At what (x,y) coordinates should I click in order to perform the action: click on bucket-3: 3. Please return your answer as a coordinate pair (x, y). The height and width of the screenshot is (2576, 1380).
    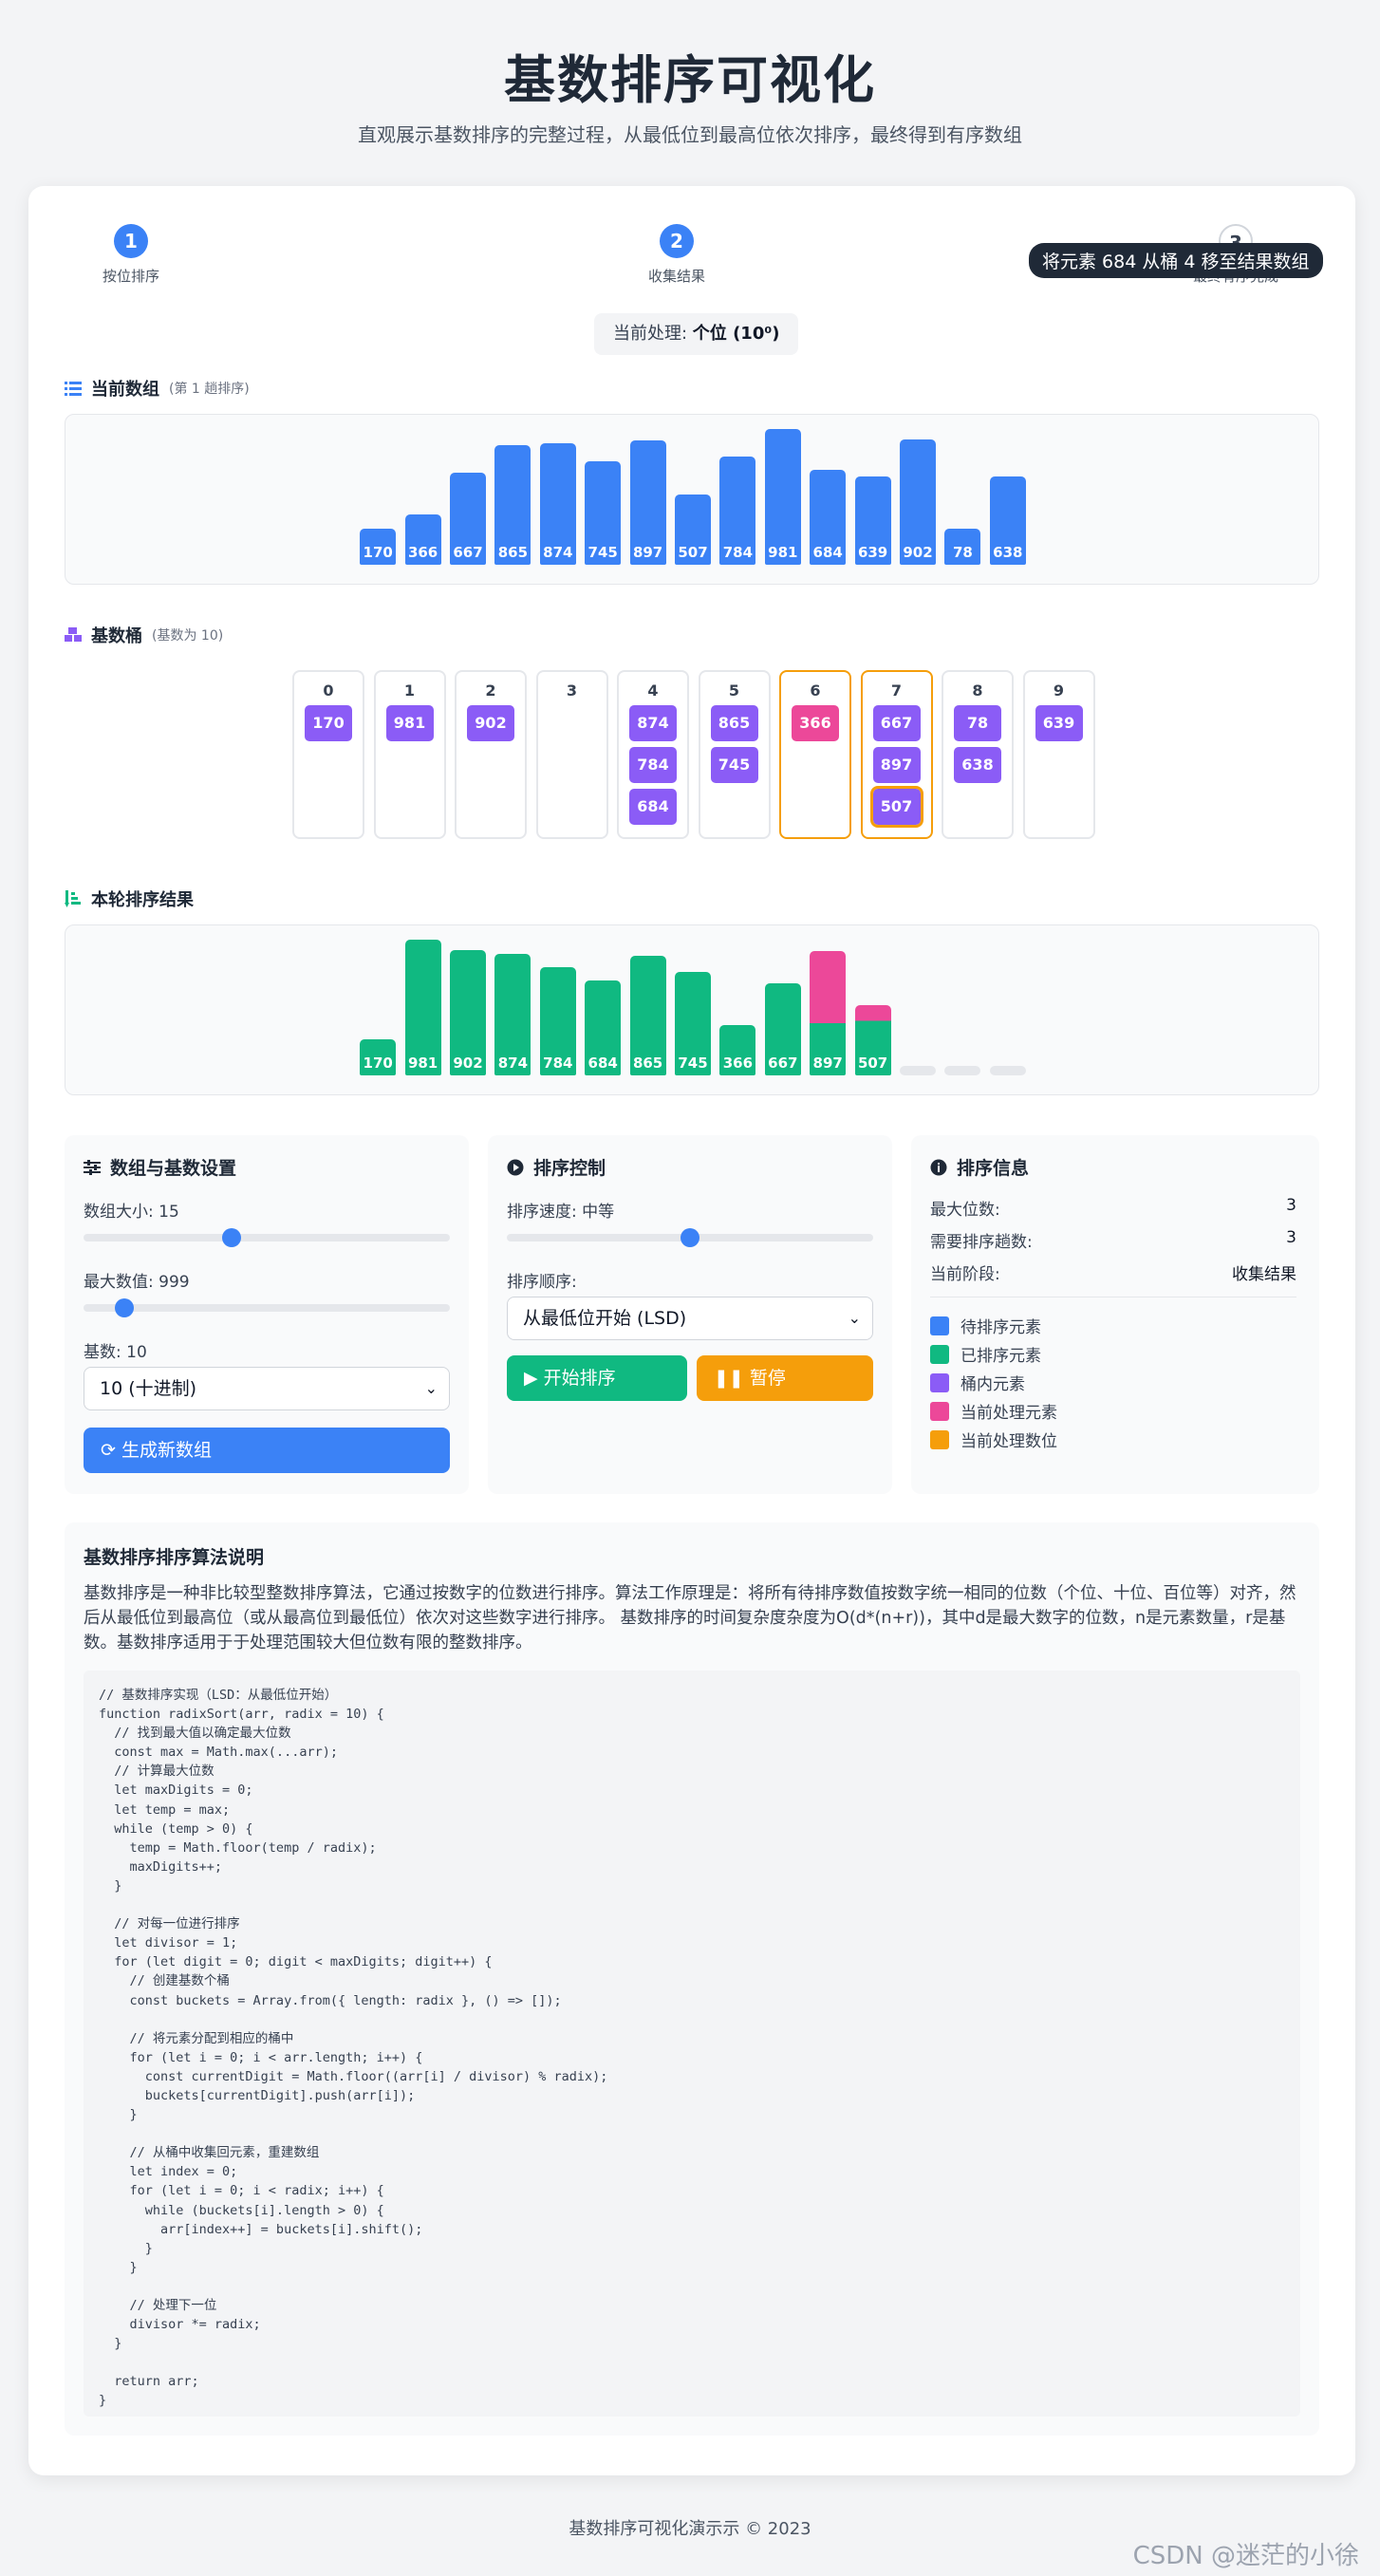
    Looking at the image, I should click on (571, 754).